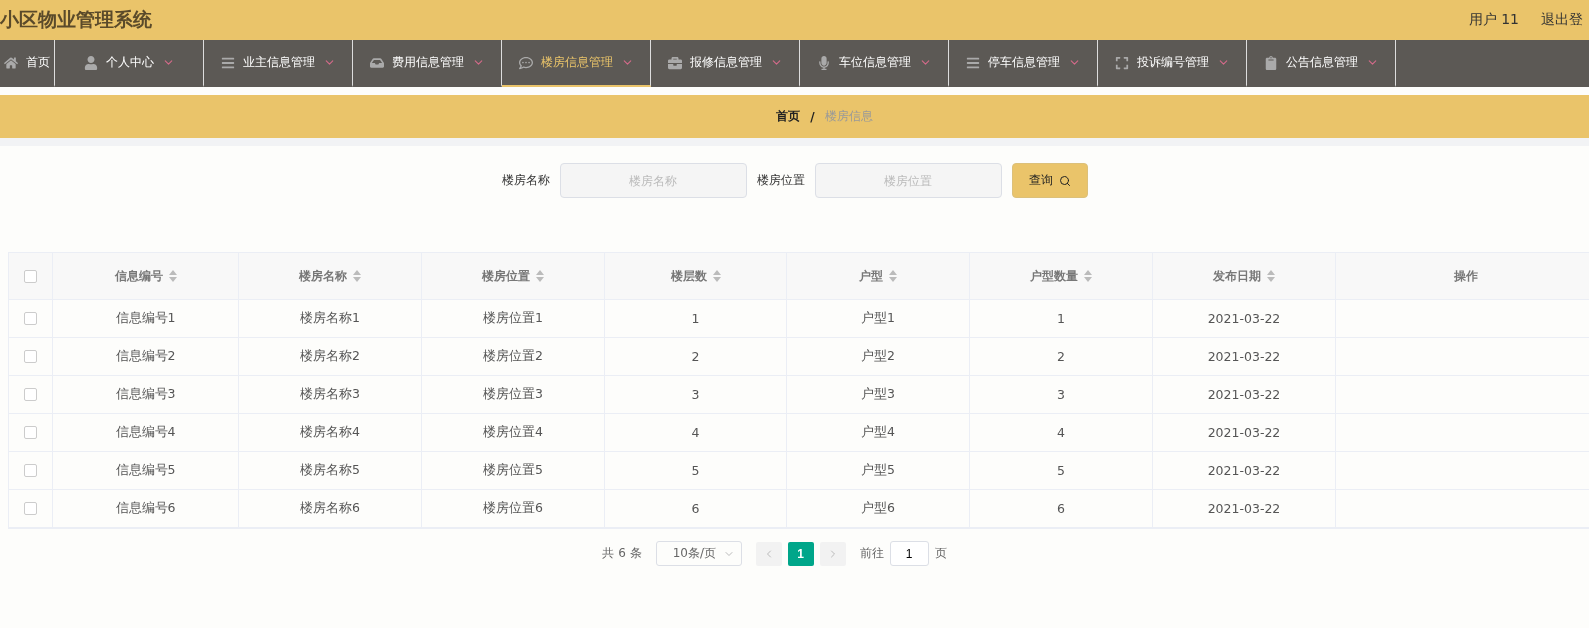 This screenshot has height=628, width=1589. I want to click on table-cell: 信息编号4, so click(145, 432).